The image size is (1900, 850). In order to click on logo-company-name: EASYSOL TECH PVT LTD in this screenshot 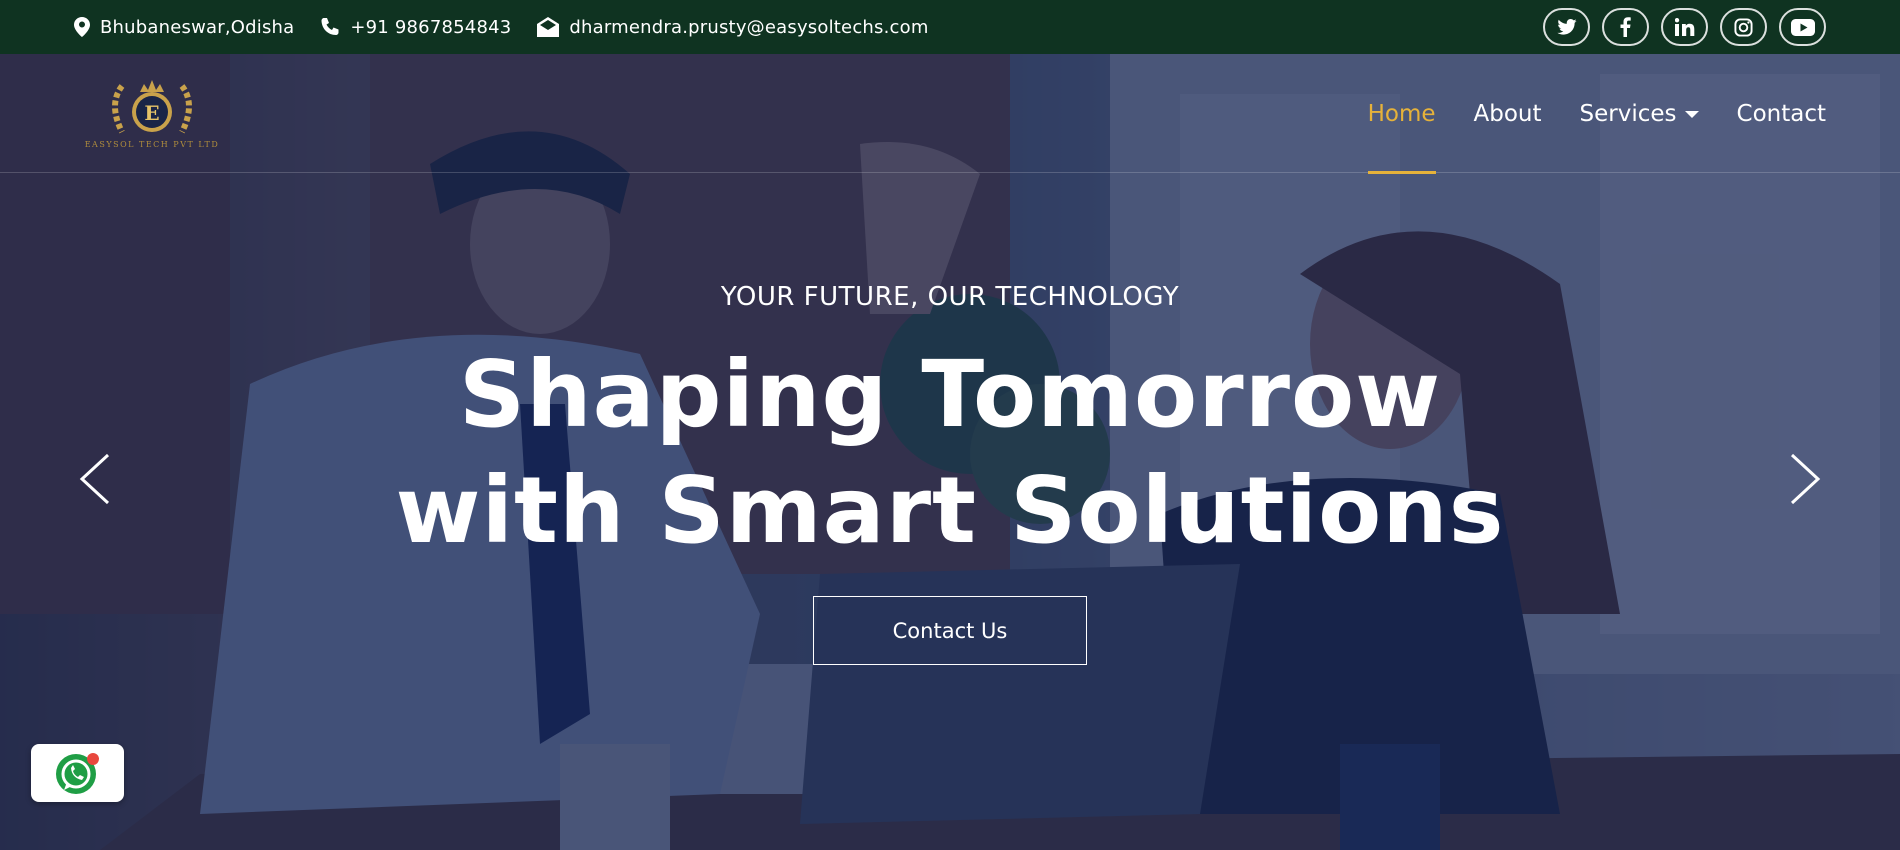, I will do `click(152, 144)`.